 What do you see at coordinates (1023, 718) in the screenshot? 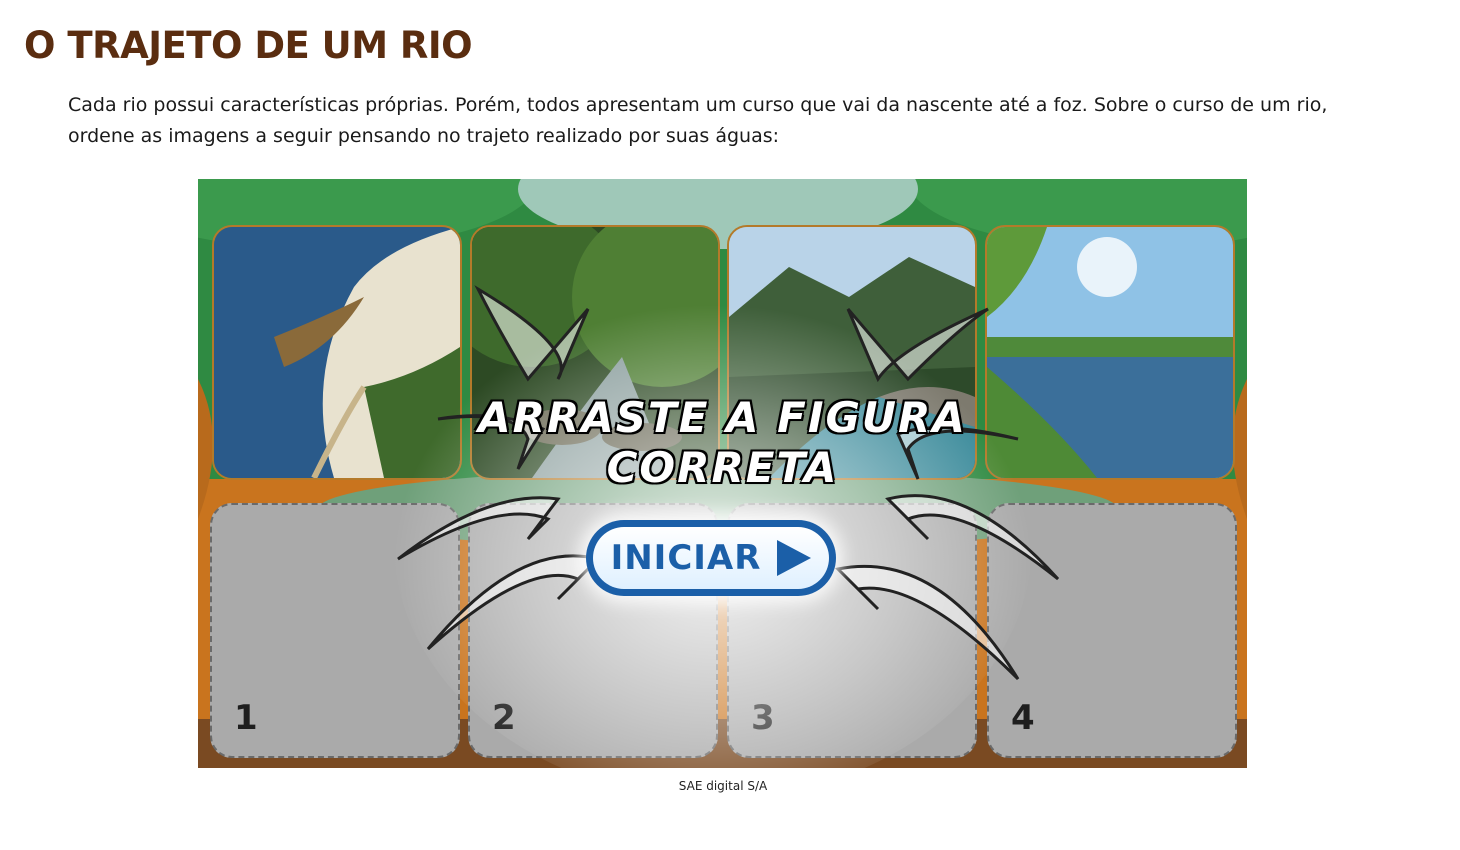
I see `slot-number: 4` at bounding box center [1023, 718].